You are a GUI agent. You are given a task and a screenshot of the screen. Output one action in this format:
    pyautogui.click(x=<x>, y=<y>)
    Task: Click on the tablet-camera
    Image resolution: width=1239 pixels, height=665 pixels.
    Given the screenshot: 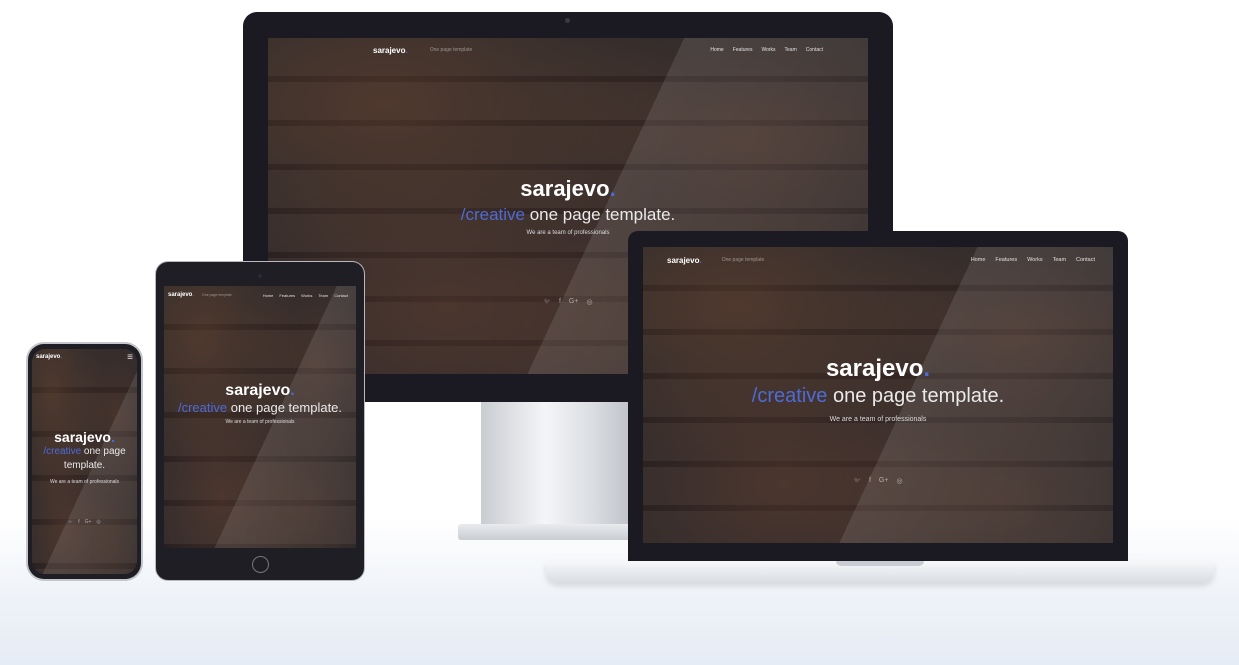 What is the action you would take?
    pyautogui.click(x=260, y=276)
    